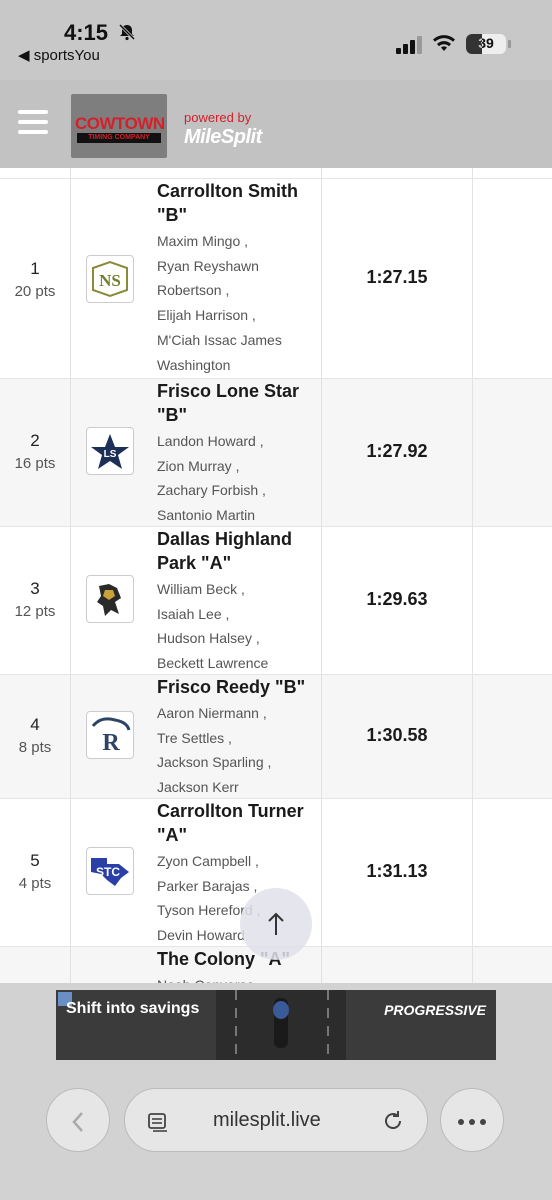 This screenshot has height=1200, width=552. What do you see at coordinates (237, 589) in the screenshot?
I see `athlete-name: William Beck ,` at bounding box center [237, 589].